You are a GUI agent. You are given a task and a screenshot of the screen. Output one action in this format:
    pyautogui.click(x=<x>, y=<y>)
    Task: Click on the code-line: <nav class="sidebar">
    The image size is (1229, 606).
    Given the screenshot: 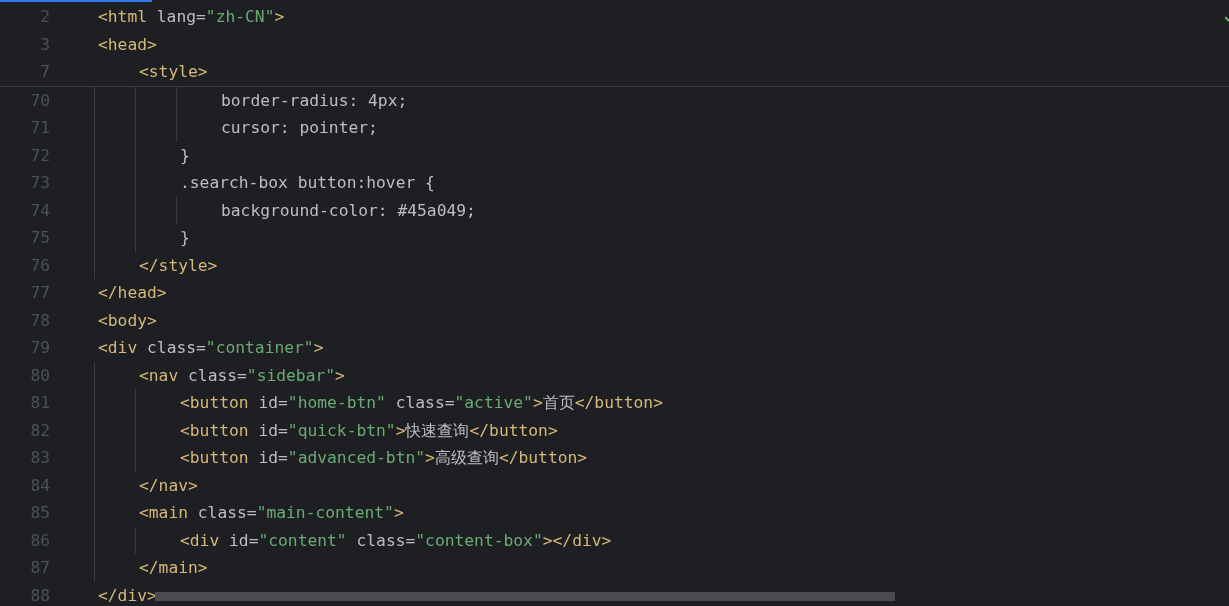 What is the action you would take?
    pyautogui.click(x=241, y=375)
    